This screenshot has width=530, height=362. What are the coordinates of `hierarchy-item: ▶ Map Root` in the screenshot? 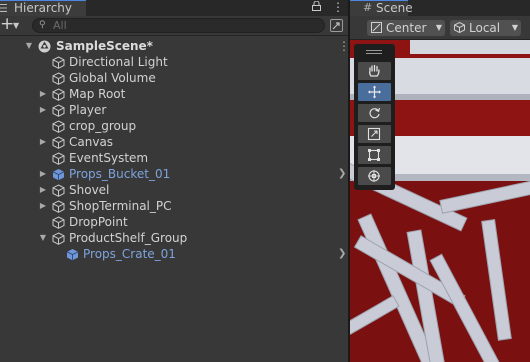 It's located at (174, 94).